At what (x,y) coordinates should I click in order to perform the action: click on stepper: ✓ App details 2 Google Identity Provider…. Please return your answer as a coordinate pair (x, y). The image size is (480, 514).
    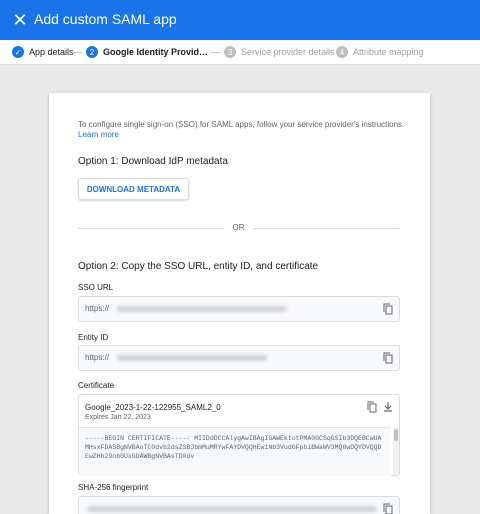
    Looking at the image, I should click on (240, 52).